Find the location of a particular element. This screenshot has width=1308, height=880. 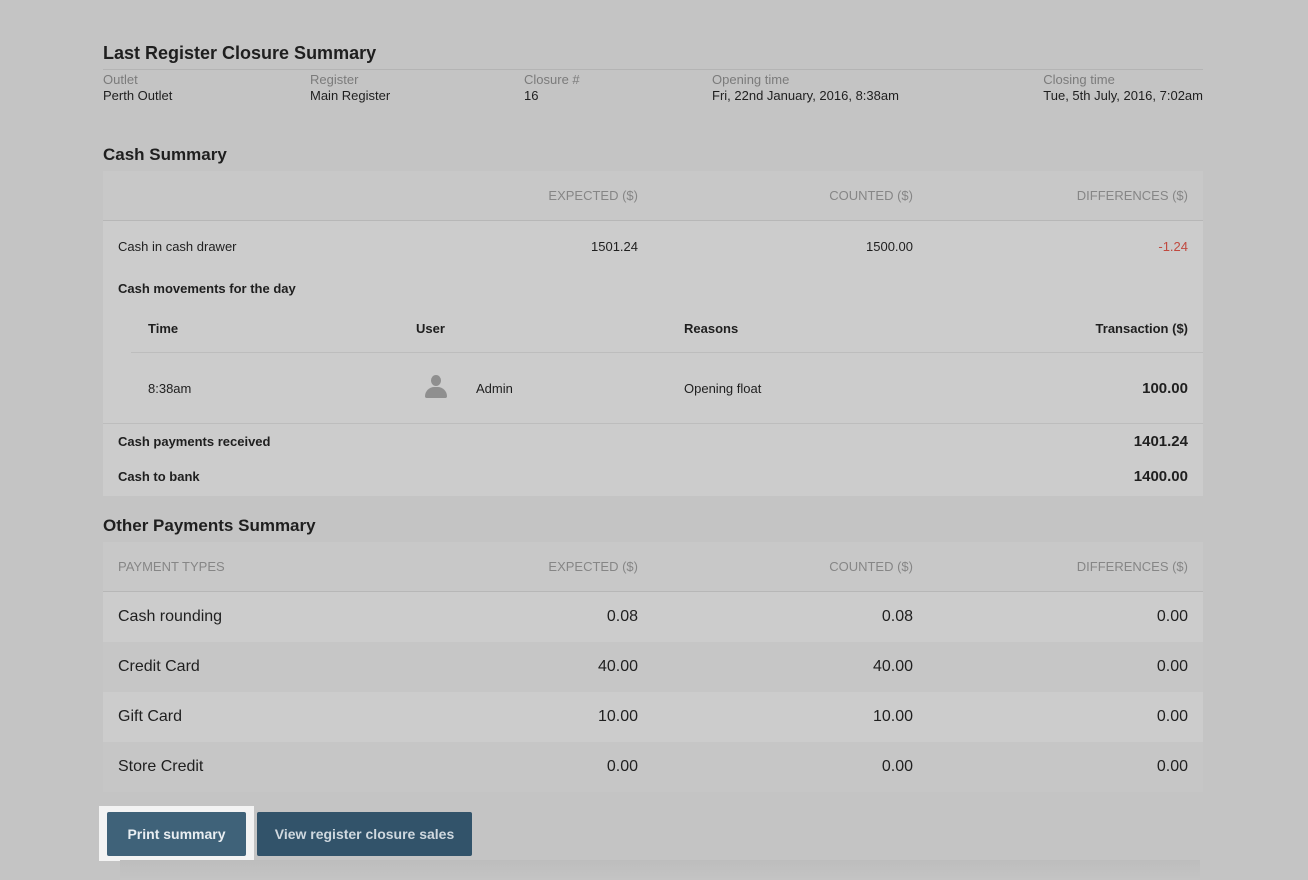

payment-type: Gift Card is located at coordinates (150, 716).